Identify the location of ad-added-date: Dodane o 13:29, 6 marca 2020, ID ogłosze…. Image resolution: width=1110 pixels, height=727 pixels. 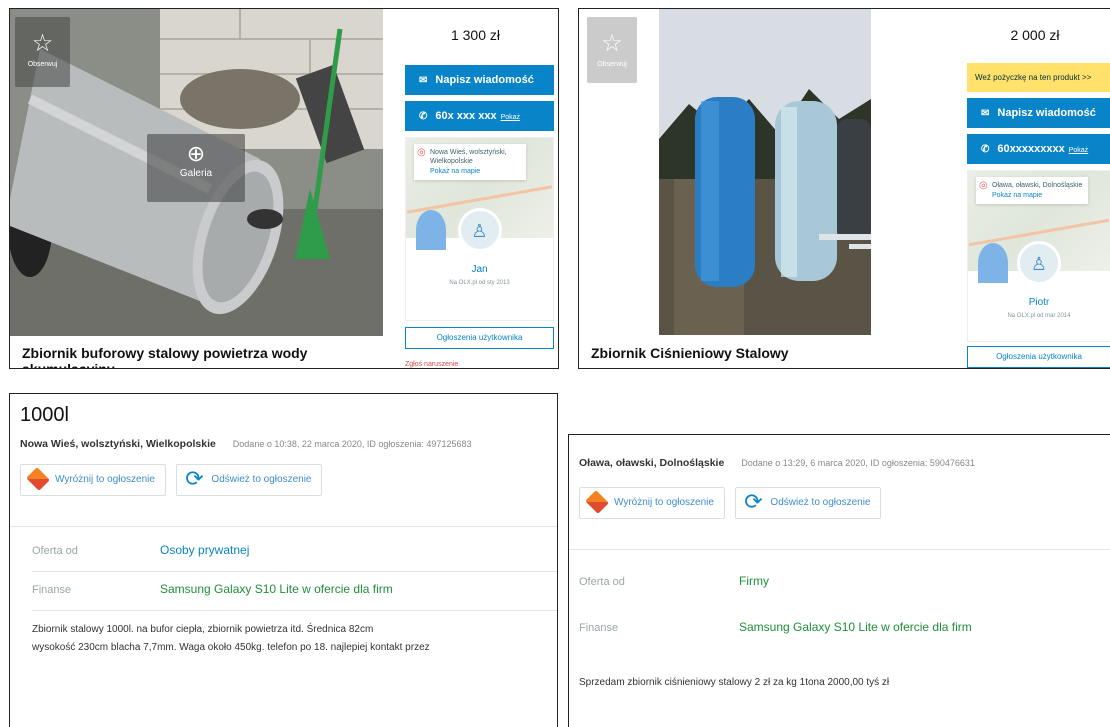
(858, 463).